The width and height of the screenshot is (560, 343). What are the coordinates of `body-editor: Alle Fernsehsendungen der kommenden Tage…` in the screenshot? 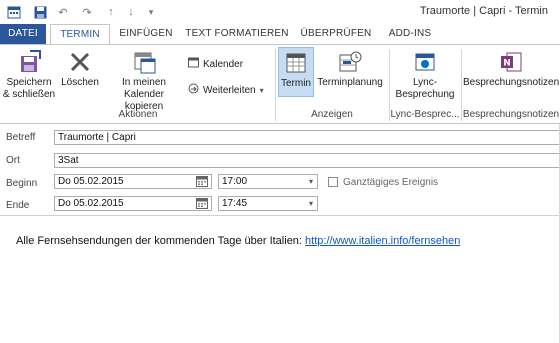 It's located at (238, 241).